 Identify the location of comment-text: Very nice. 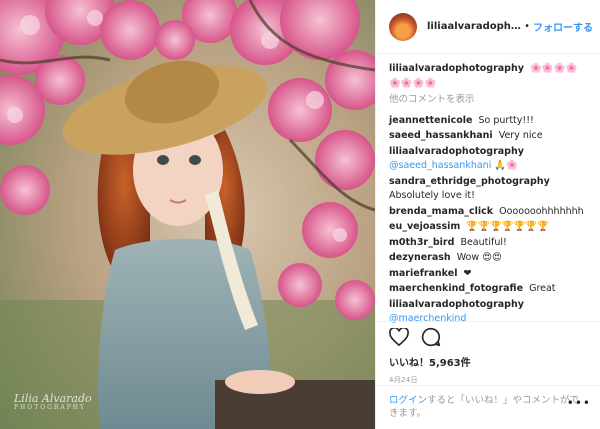
(520, 135).